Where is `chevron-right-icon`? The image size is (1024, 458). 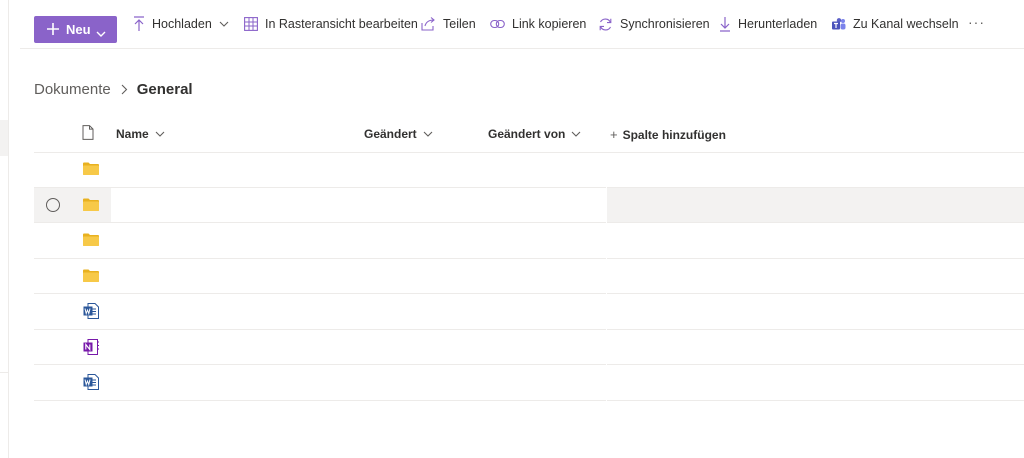 chevron-right-icon is located at coordinates (124, 89).